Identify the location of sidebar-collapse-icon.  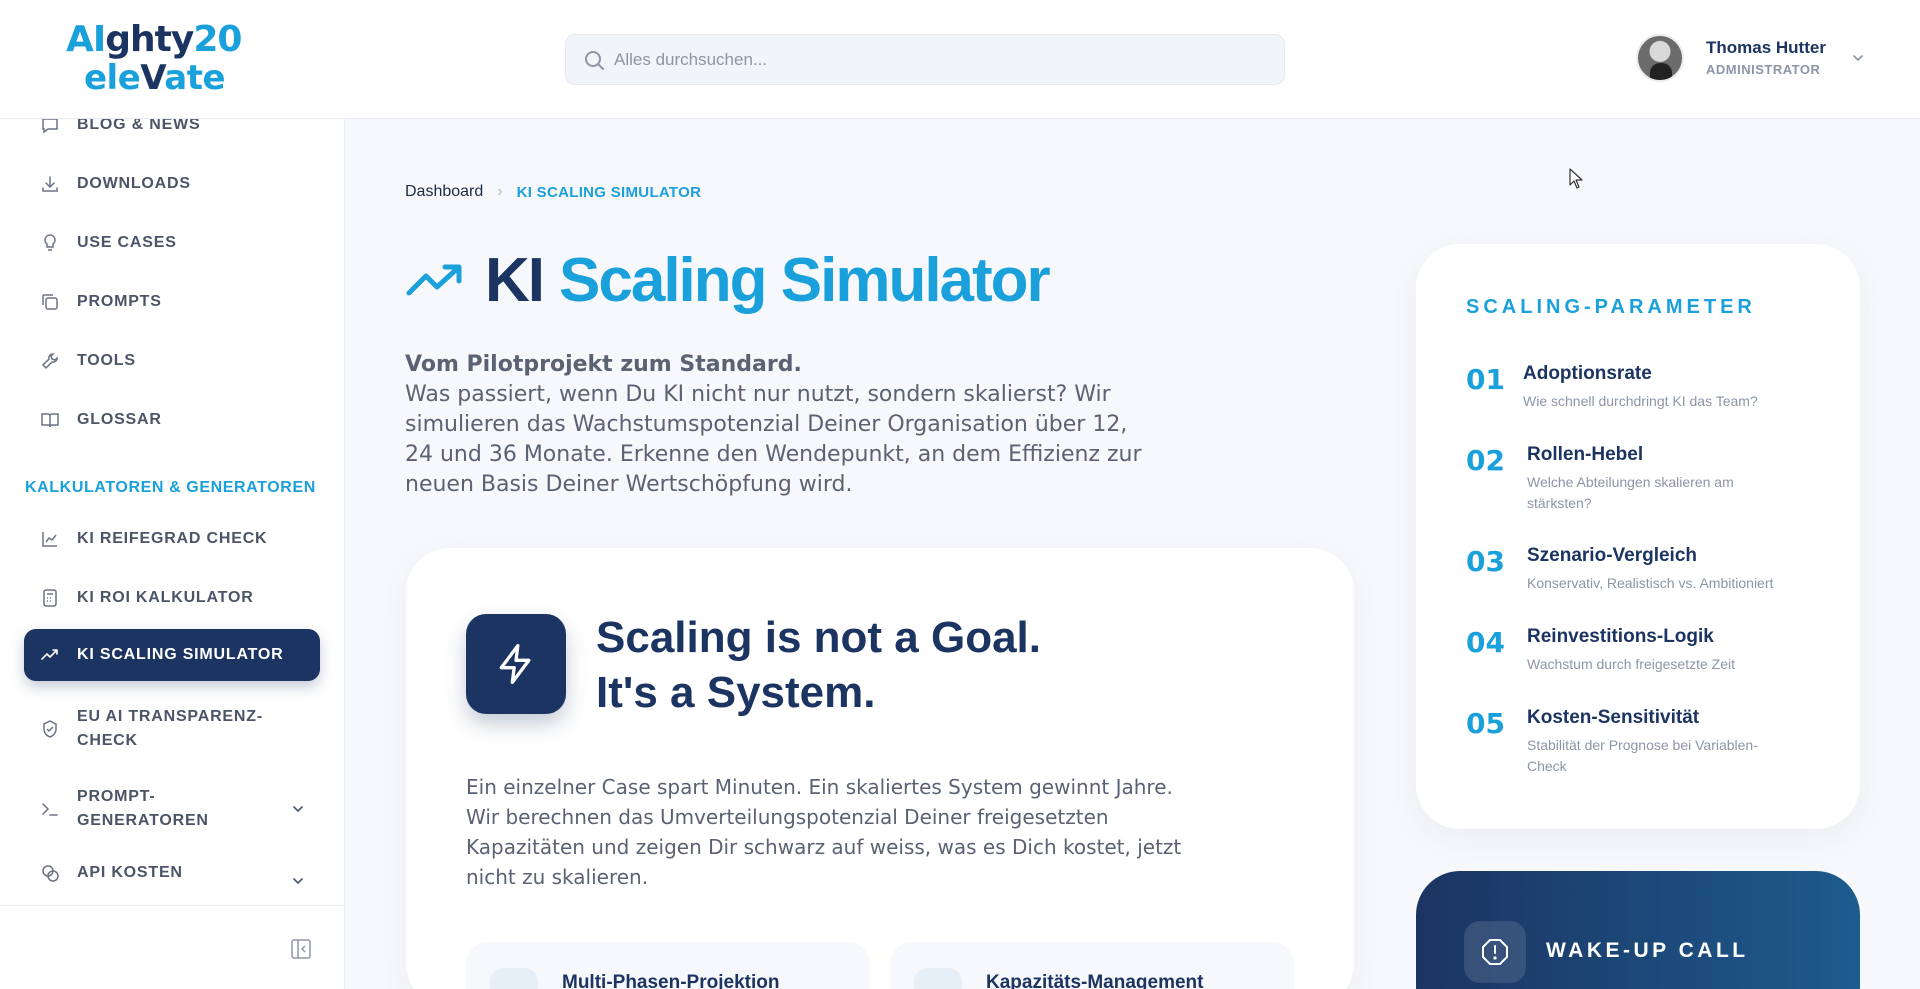
(301, 949).